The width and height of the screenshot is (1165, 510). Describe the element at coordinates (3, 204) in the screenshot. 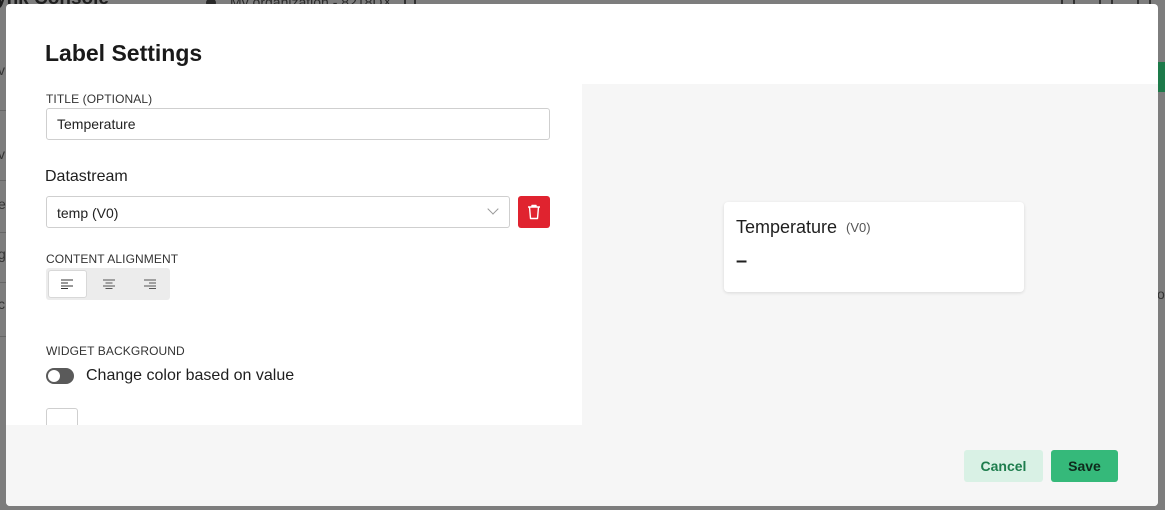

I see `background-side-text: e` at that location.